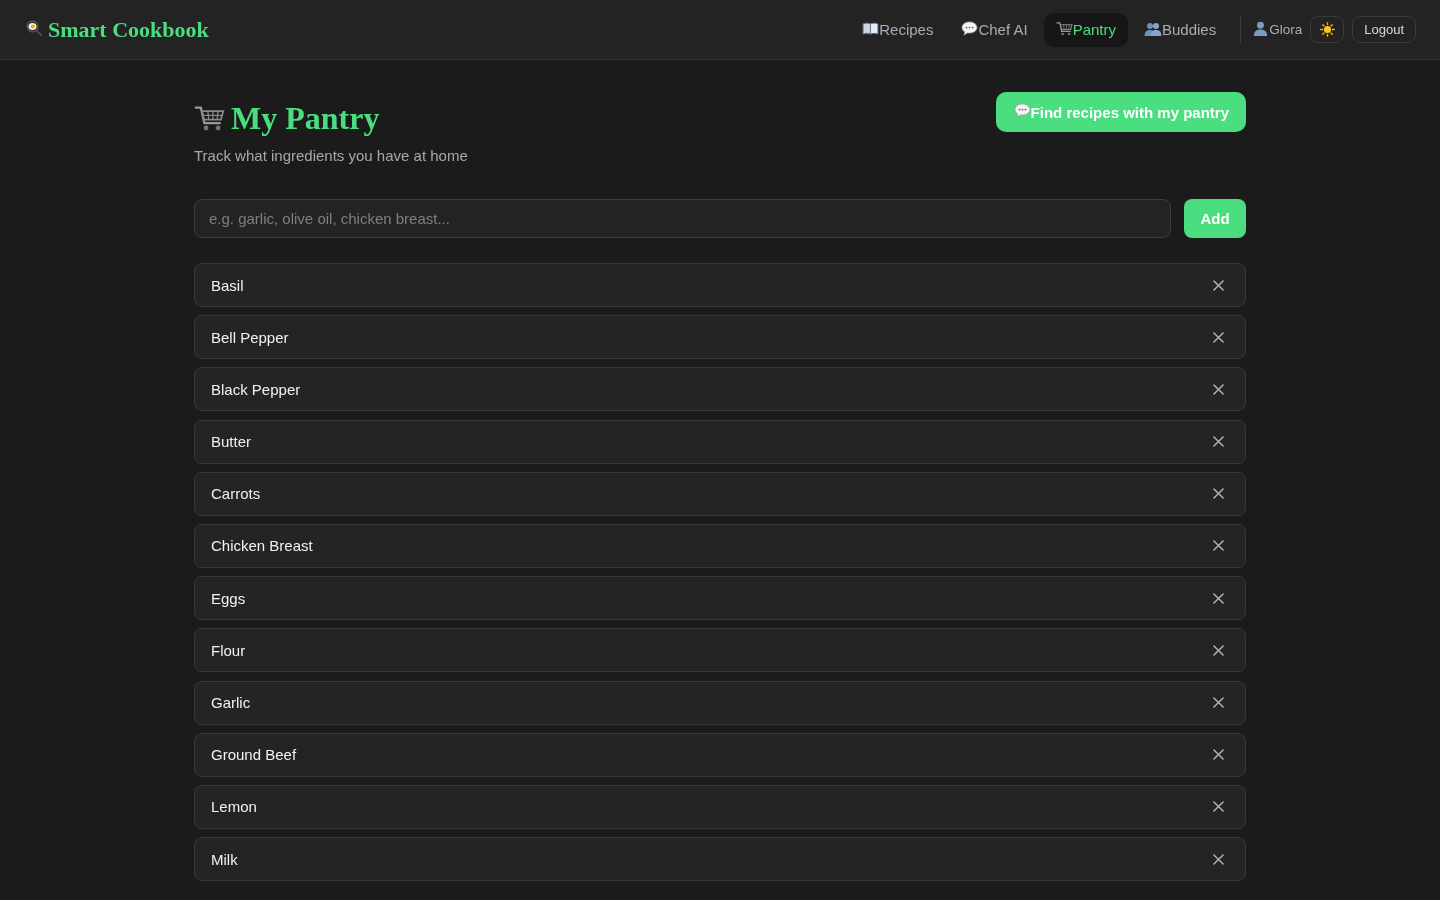 This screenshot has height=900, width=1440. I want to click on theme-toggle-button, so click(1327, 29).